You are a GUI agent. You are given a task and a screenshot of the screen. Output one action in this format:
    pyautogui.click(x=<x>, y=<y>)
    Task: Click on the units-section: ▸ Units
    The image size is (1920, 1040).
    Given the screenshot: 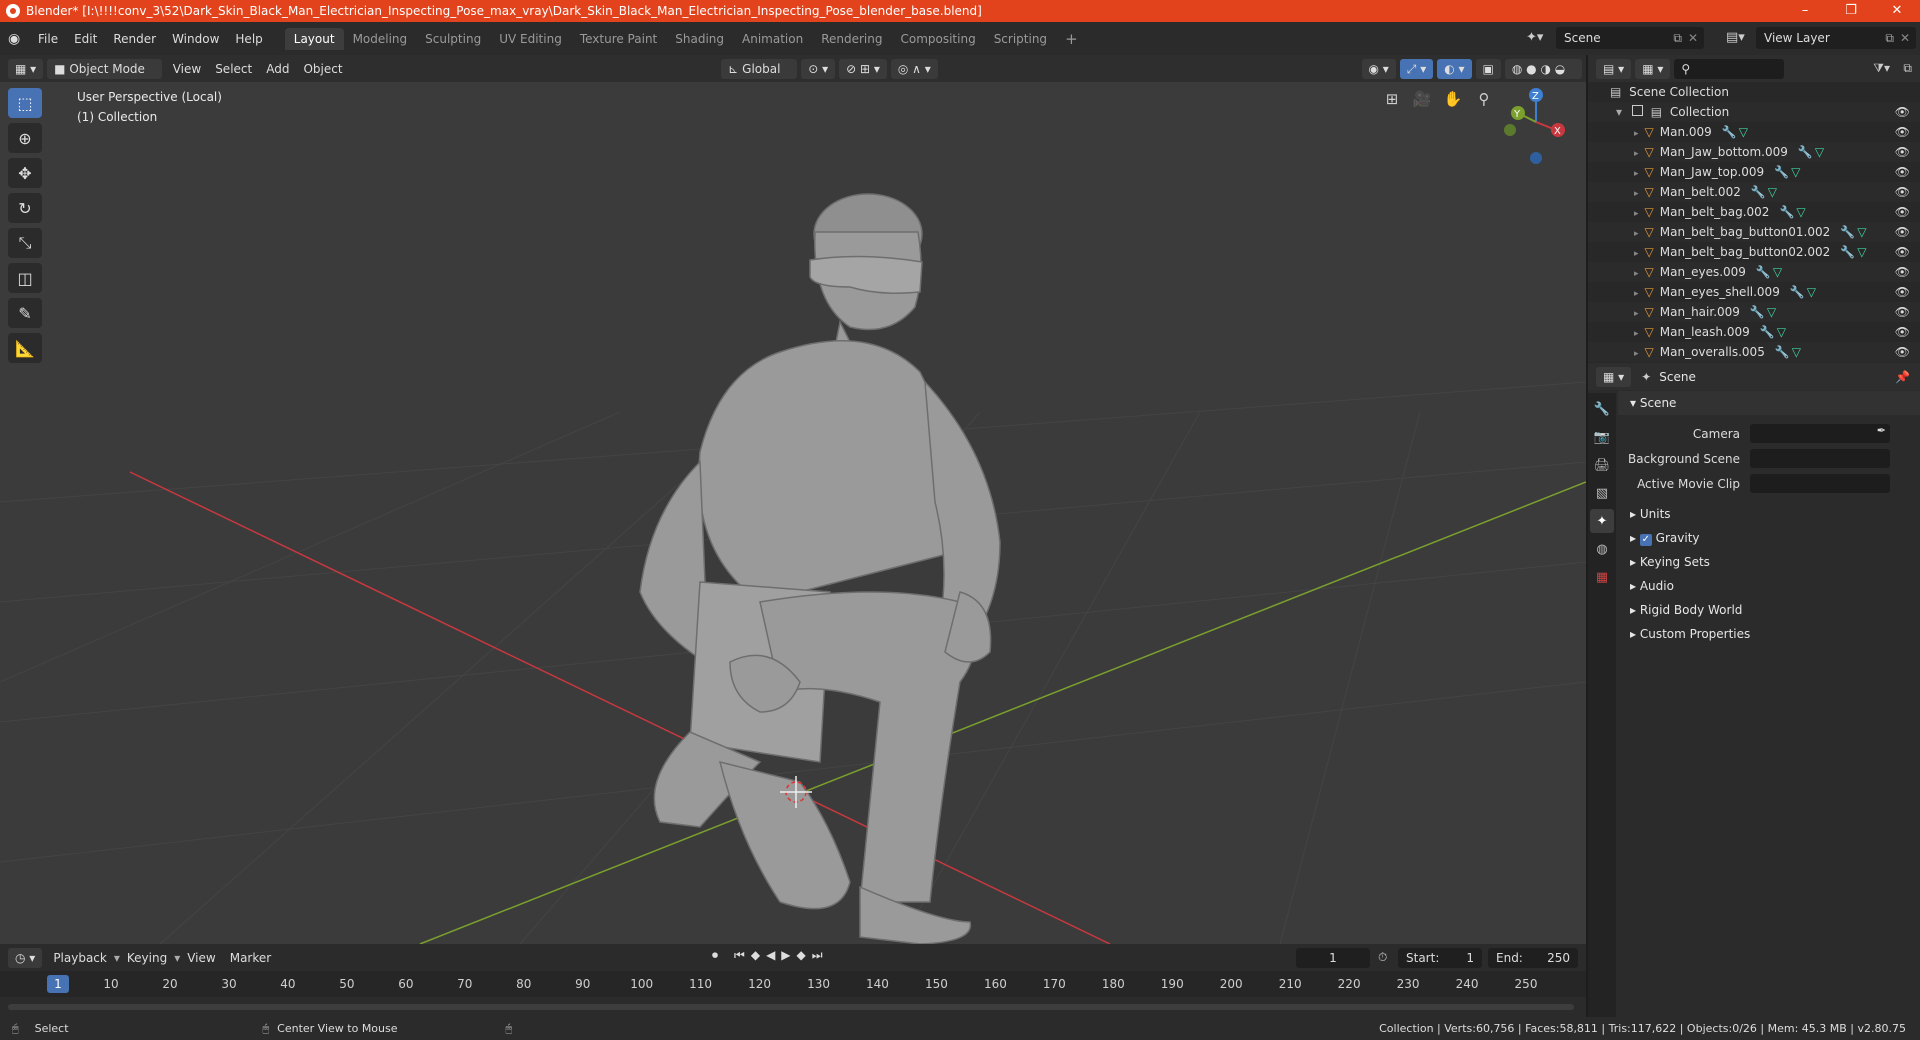 What is the action you would take?
    pyautogui.click(x=1769, y=514)
    